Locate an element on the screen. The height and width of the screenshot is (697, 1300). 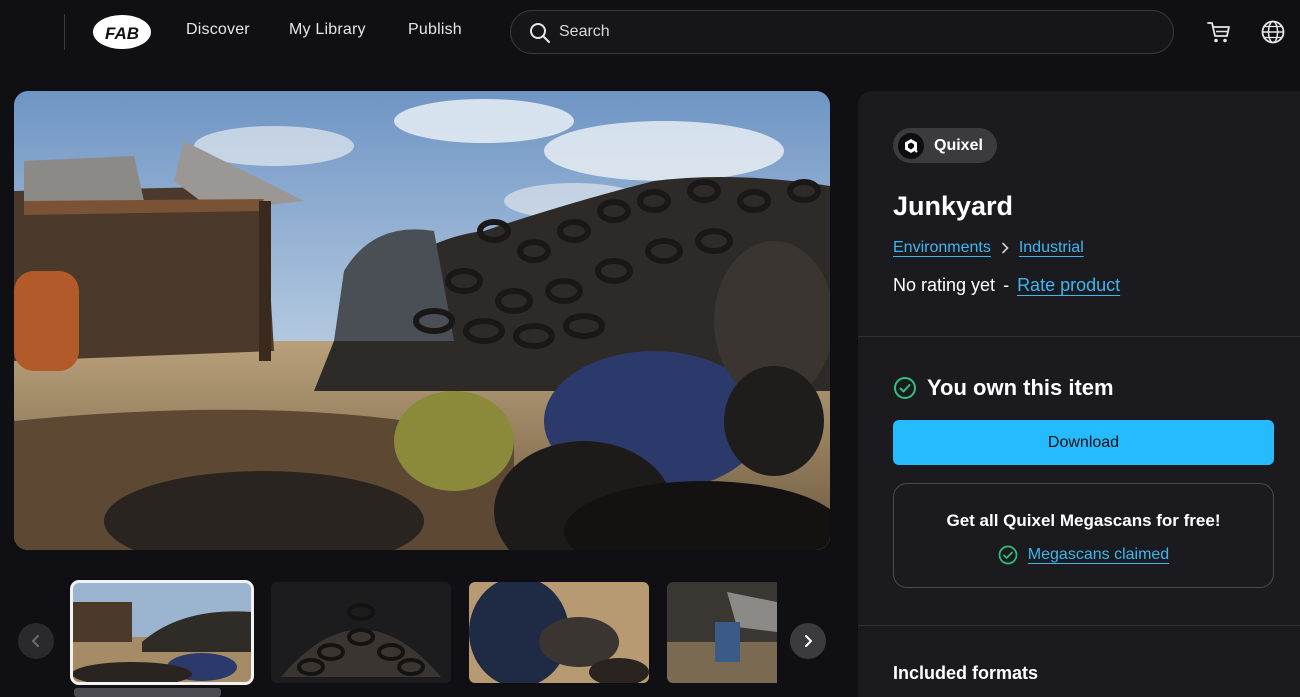
breadcrumb-industrial: Industrial is located at coordinates (1051, 248).